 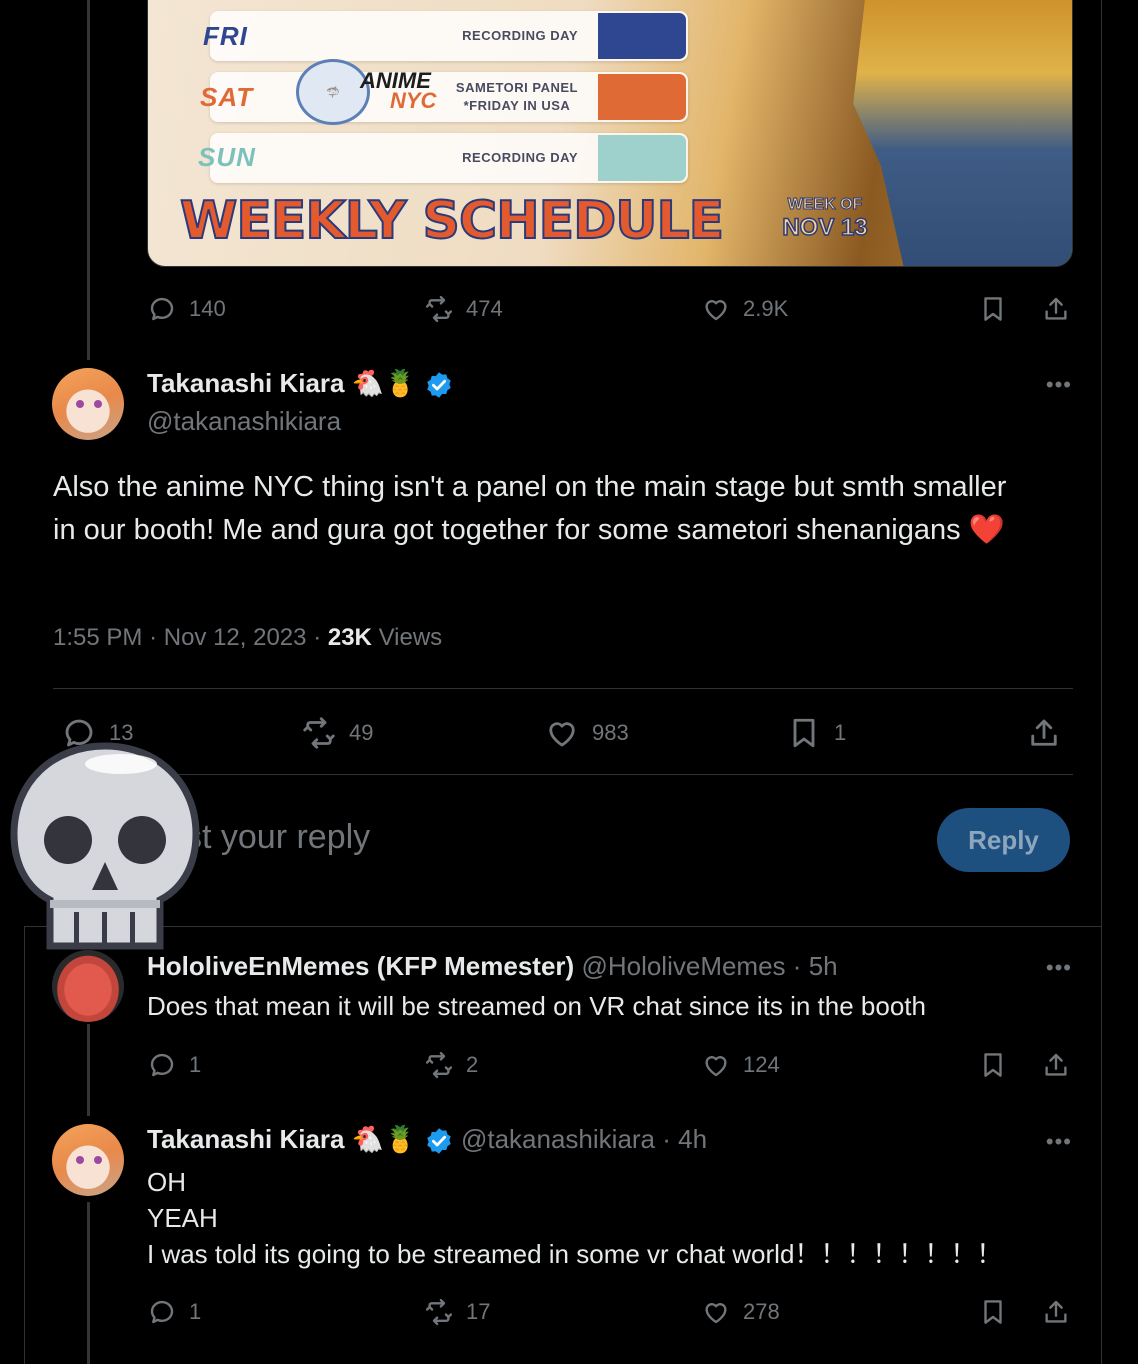 I want to click on repost-count: 474, so click(x=484, y=308).